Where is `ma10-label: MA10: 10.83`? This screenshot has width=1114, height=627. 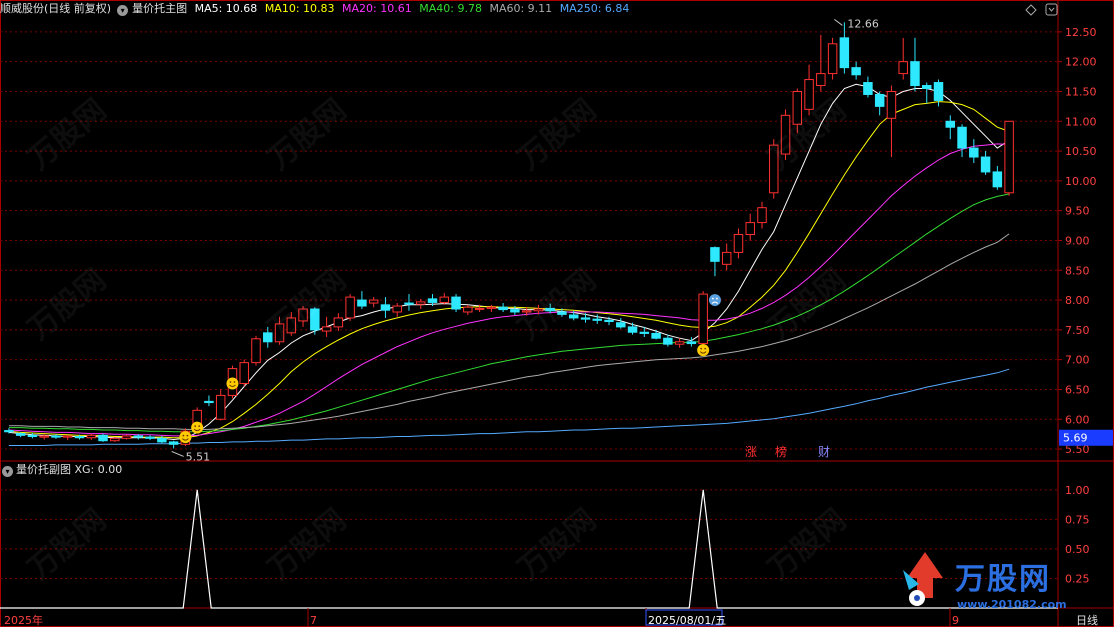 ma10-label: MA10: 10.83 is located at coordinates (299, 8).